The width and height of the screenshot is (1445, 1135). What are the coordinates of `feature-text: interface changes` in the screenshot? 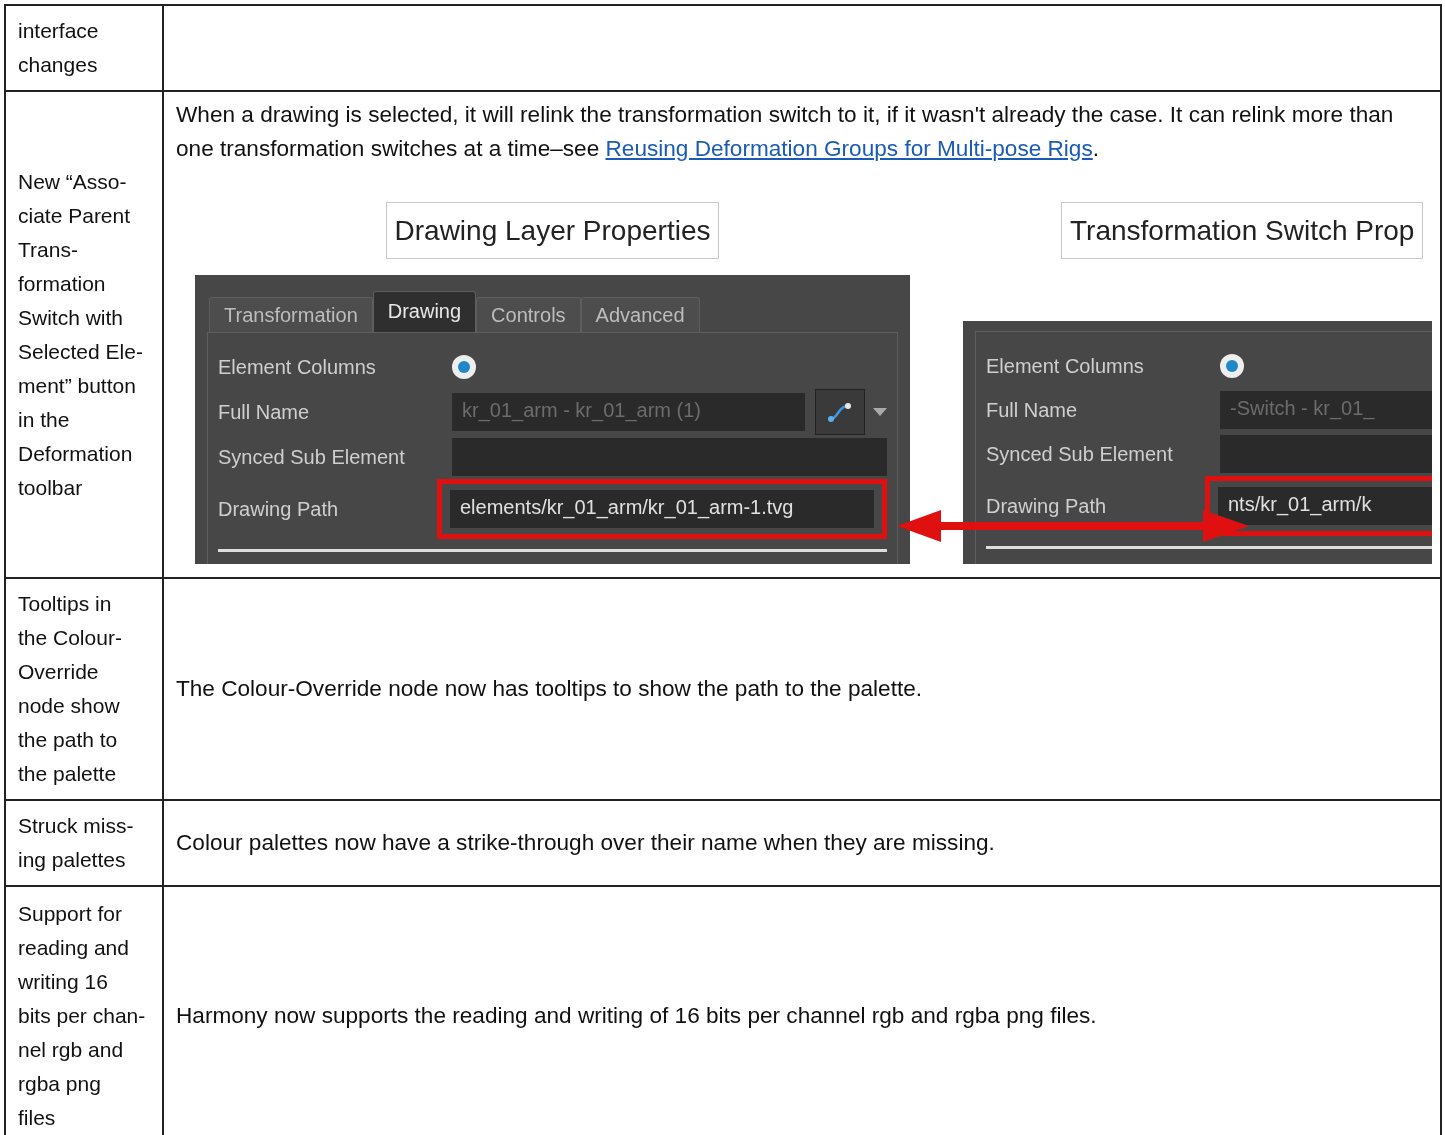 It's located at (84, 48).